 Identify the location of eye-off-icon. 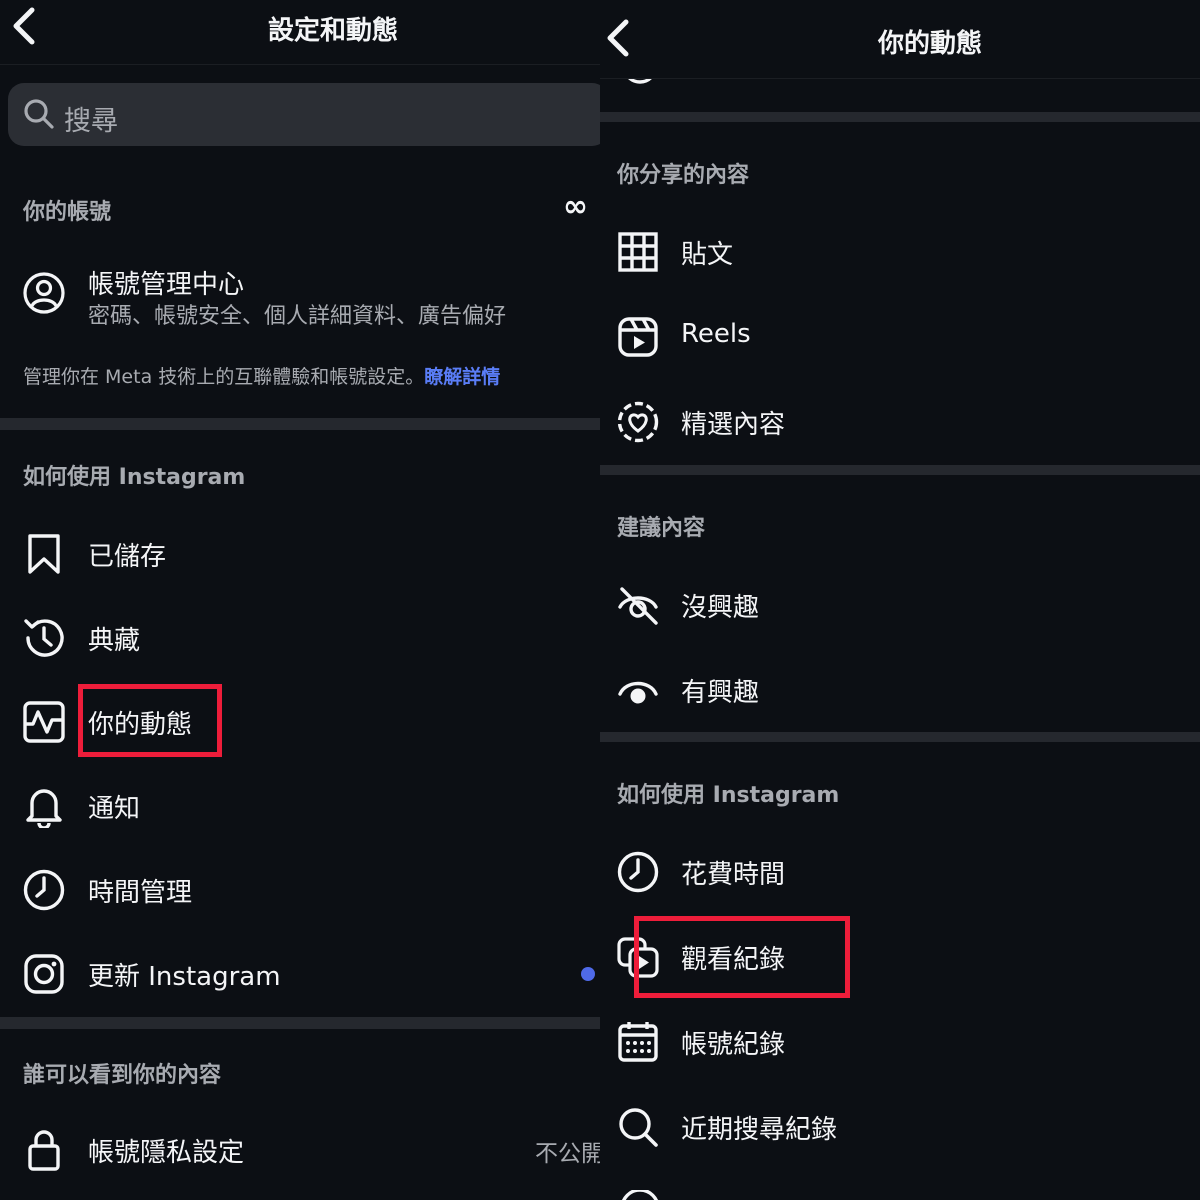
(638, 605).